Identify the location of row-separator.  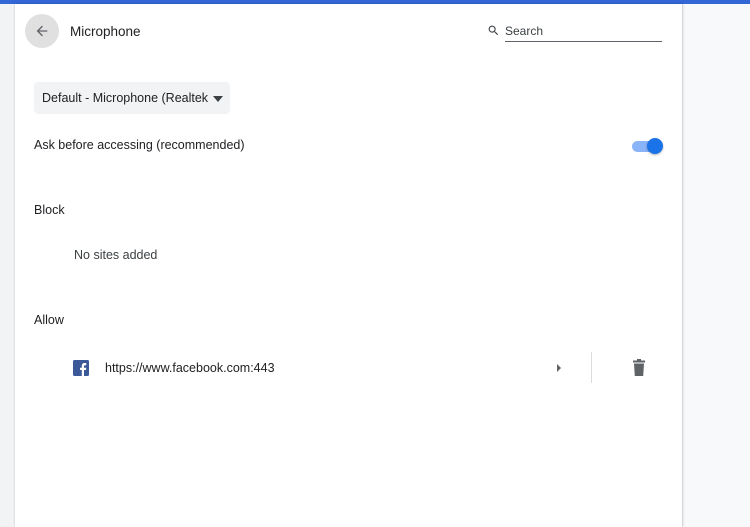
(591, 367).